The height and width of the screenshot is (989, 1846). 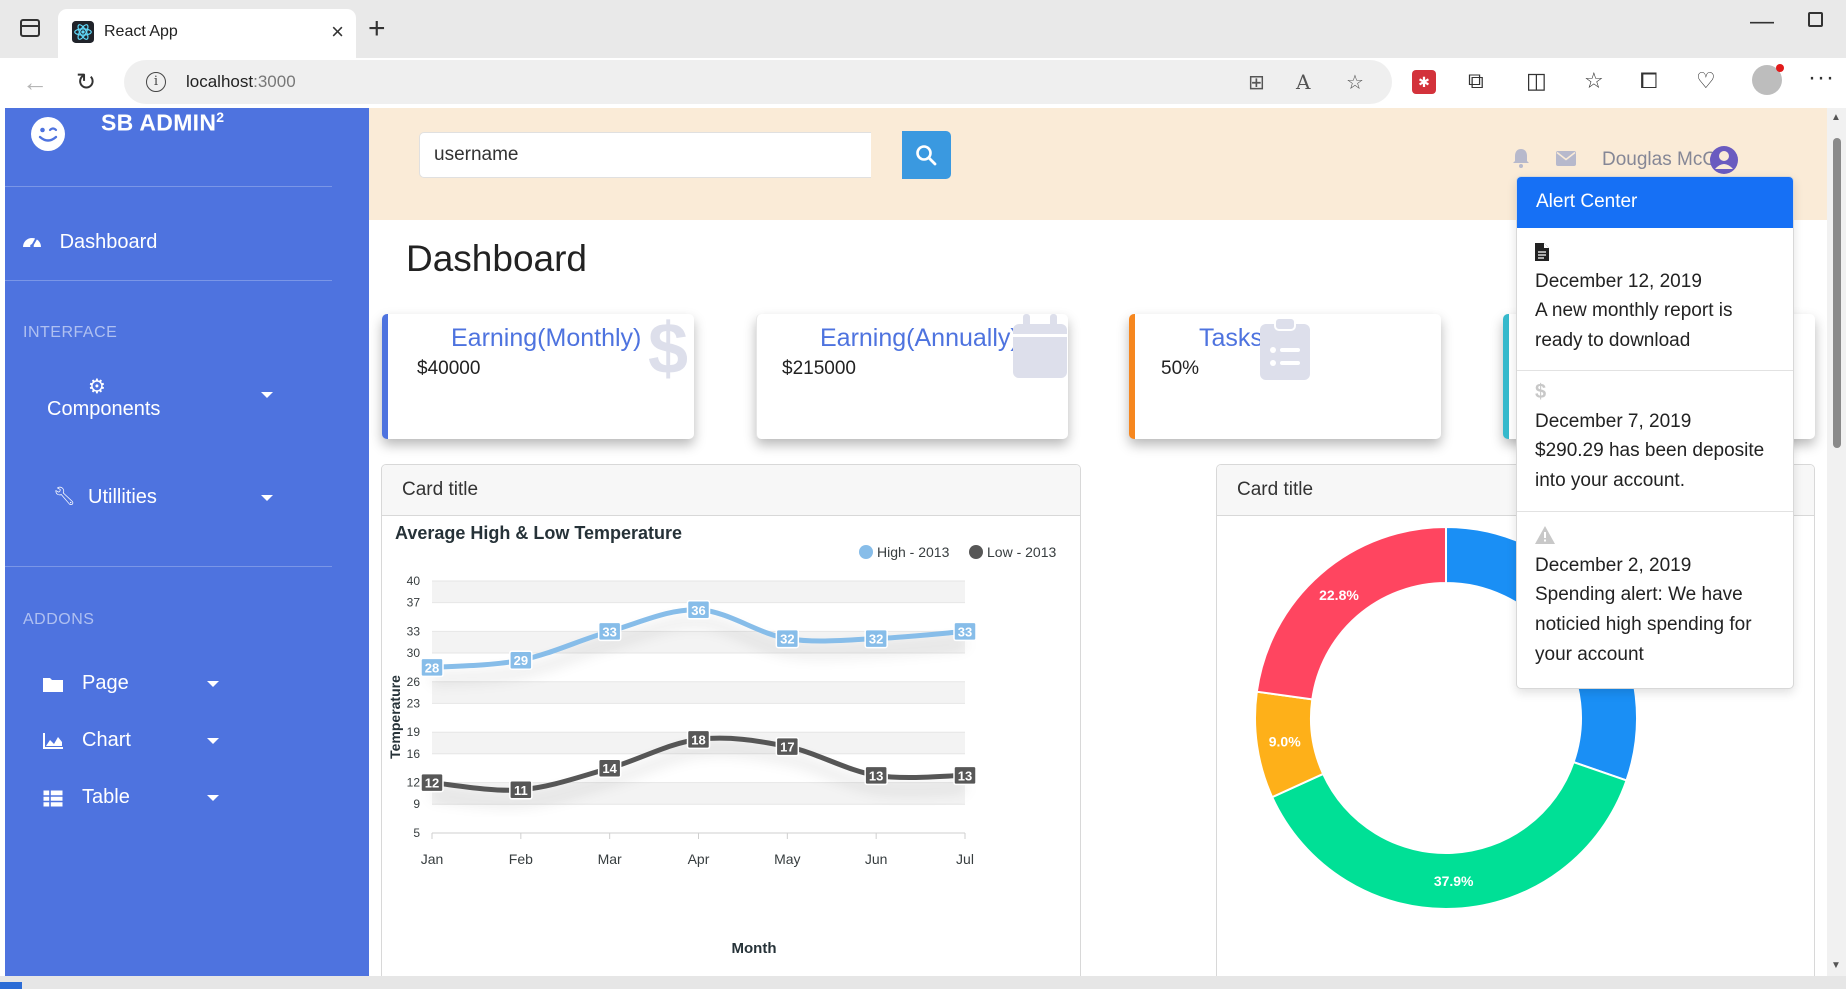 I want to click on sidebar-item-label: Page, so click(x=105, y=683).